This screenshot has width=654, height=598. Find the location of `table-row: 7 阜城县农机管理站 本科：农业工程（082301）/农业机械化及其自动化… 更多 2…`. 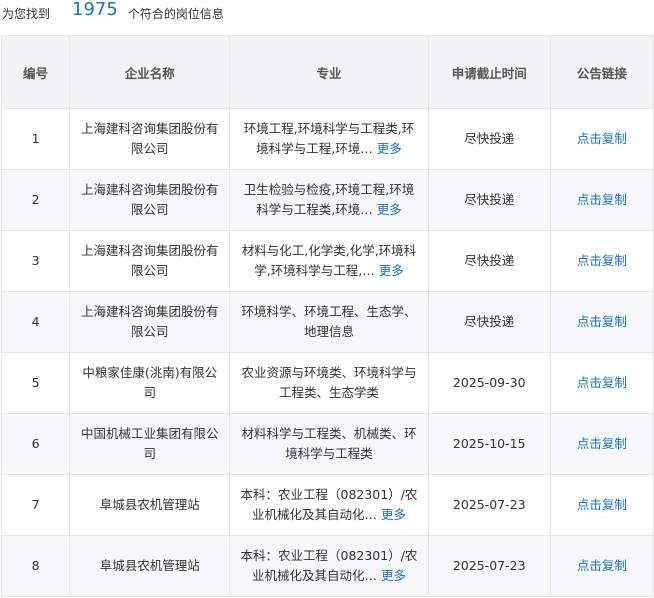

table-row: 7 阜城县农机管理站 本科：农业工程（082301）/农业机械化及其自动化… 更多 2… is located at coordinates (327, 505).